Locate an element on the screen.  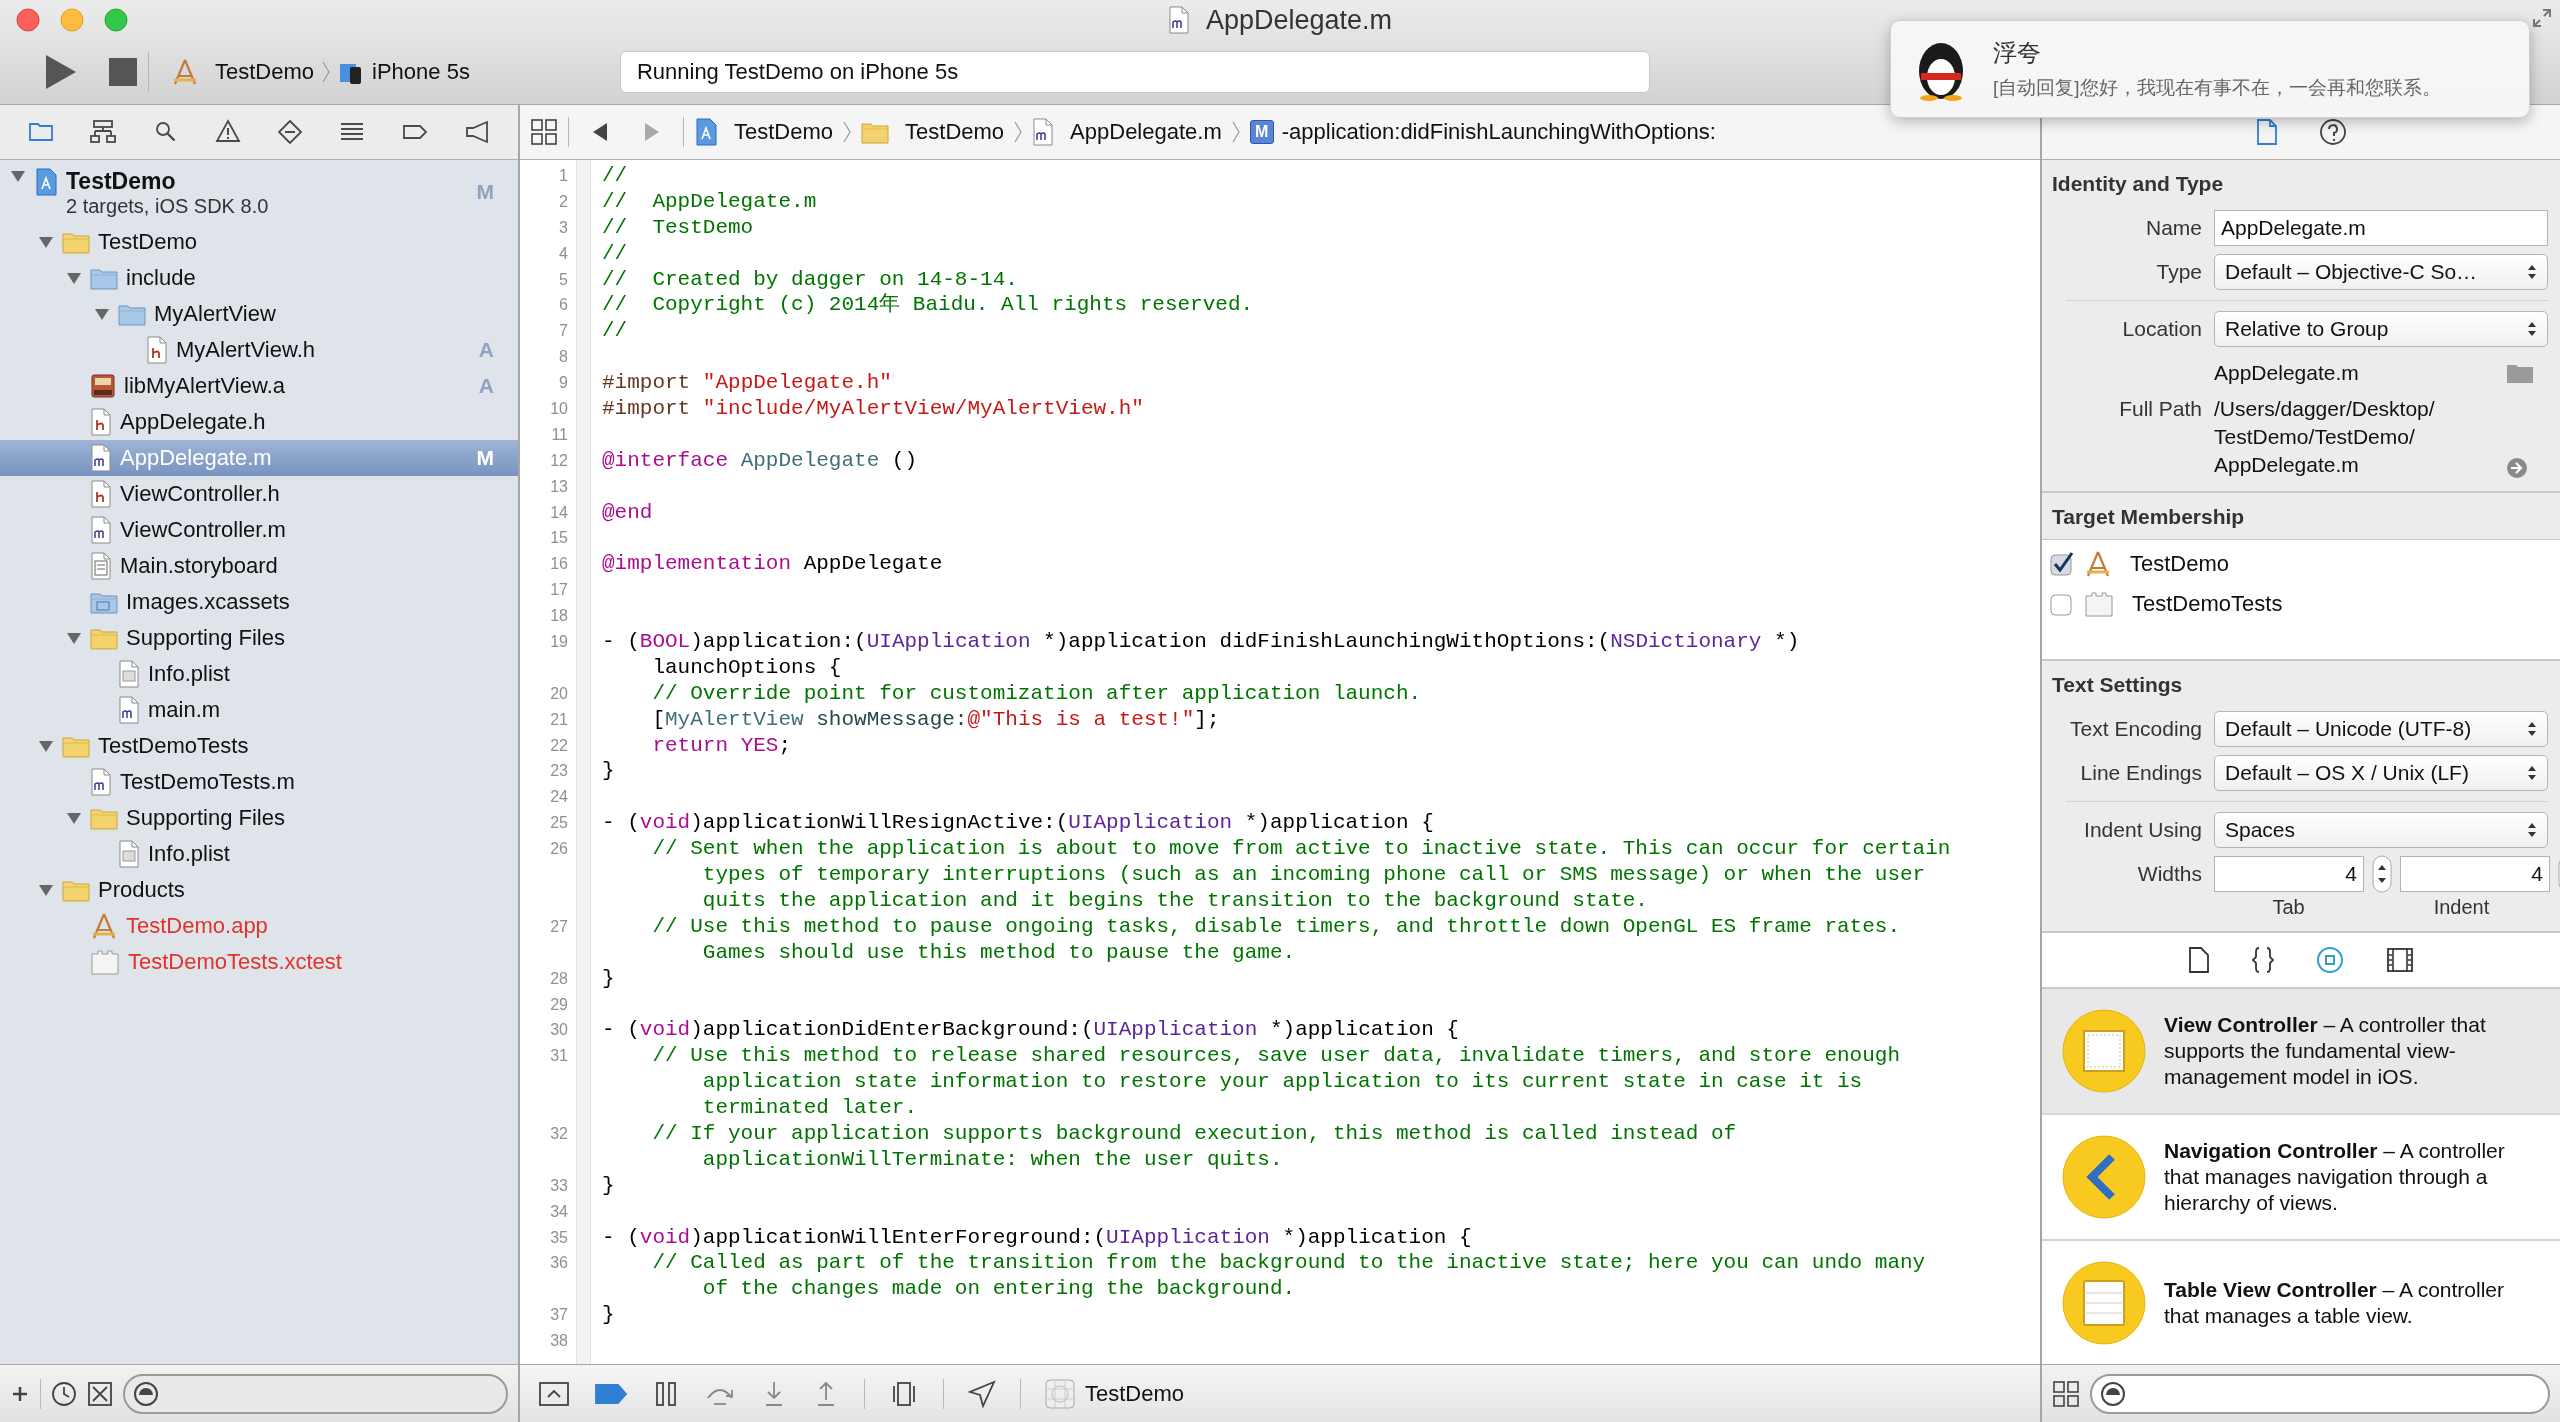
navigator-item: TestDemo is located at coordinates (259, 242).